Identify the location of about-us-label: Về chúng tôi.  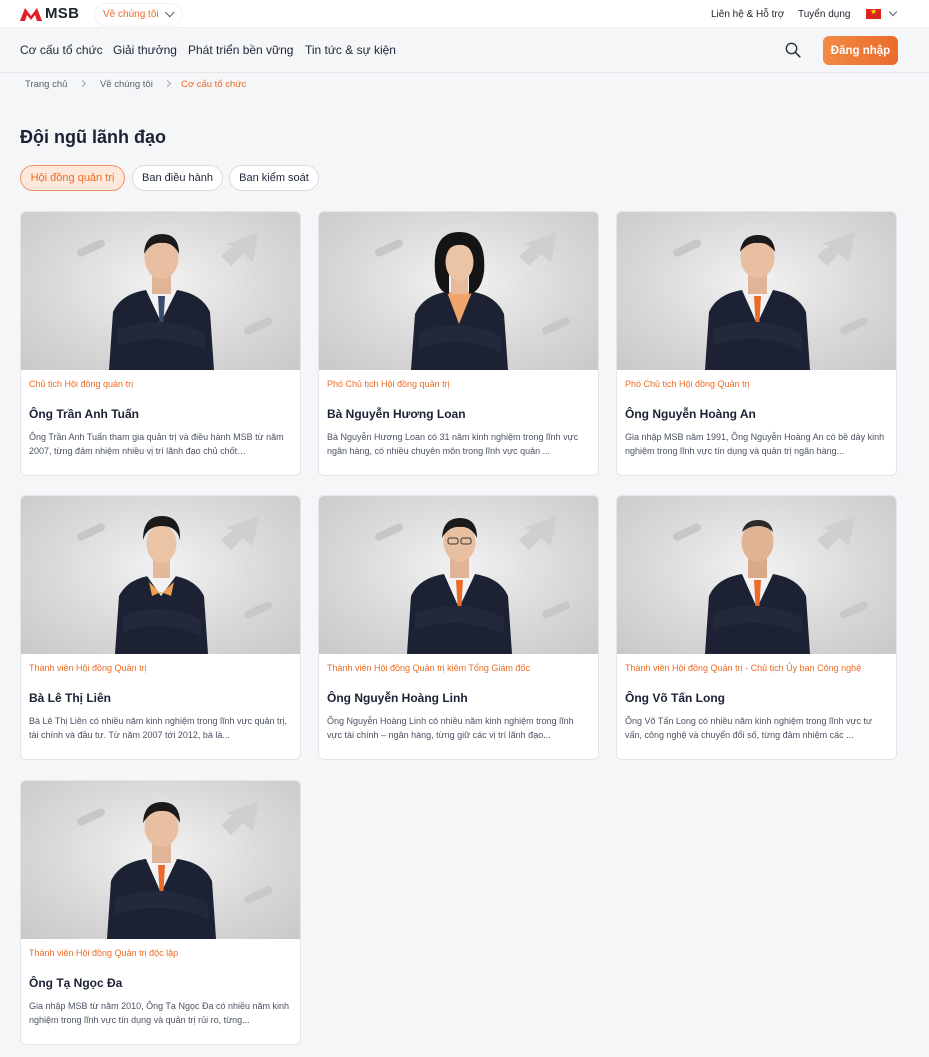
(131, 14).